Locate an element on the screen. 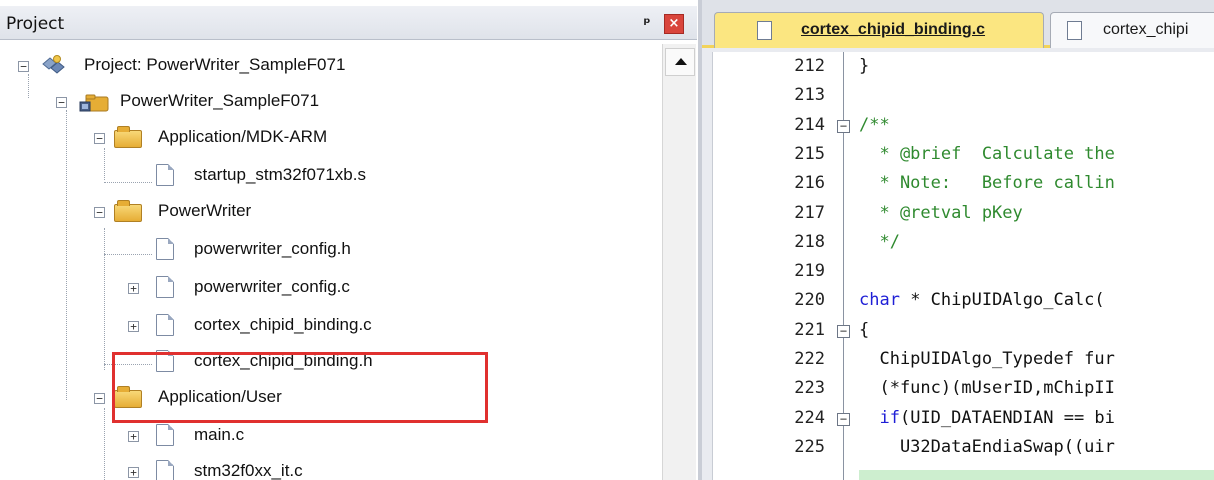 This screenshot has width=1214, height=480. code-line: 221−{ is located at coordinates (963, 330).